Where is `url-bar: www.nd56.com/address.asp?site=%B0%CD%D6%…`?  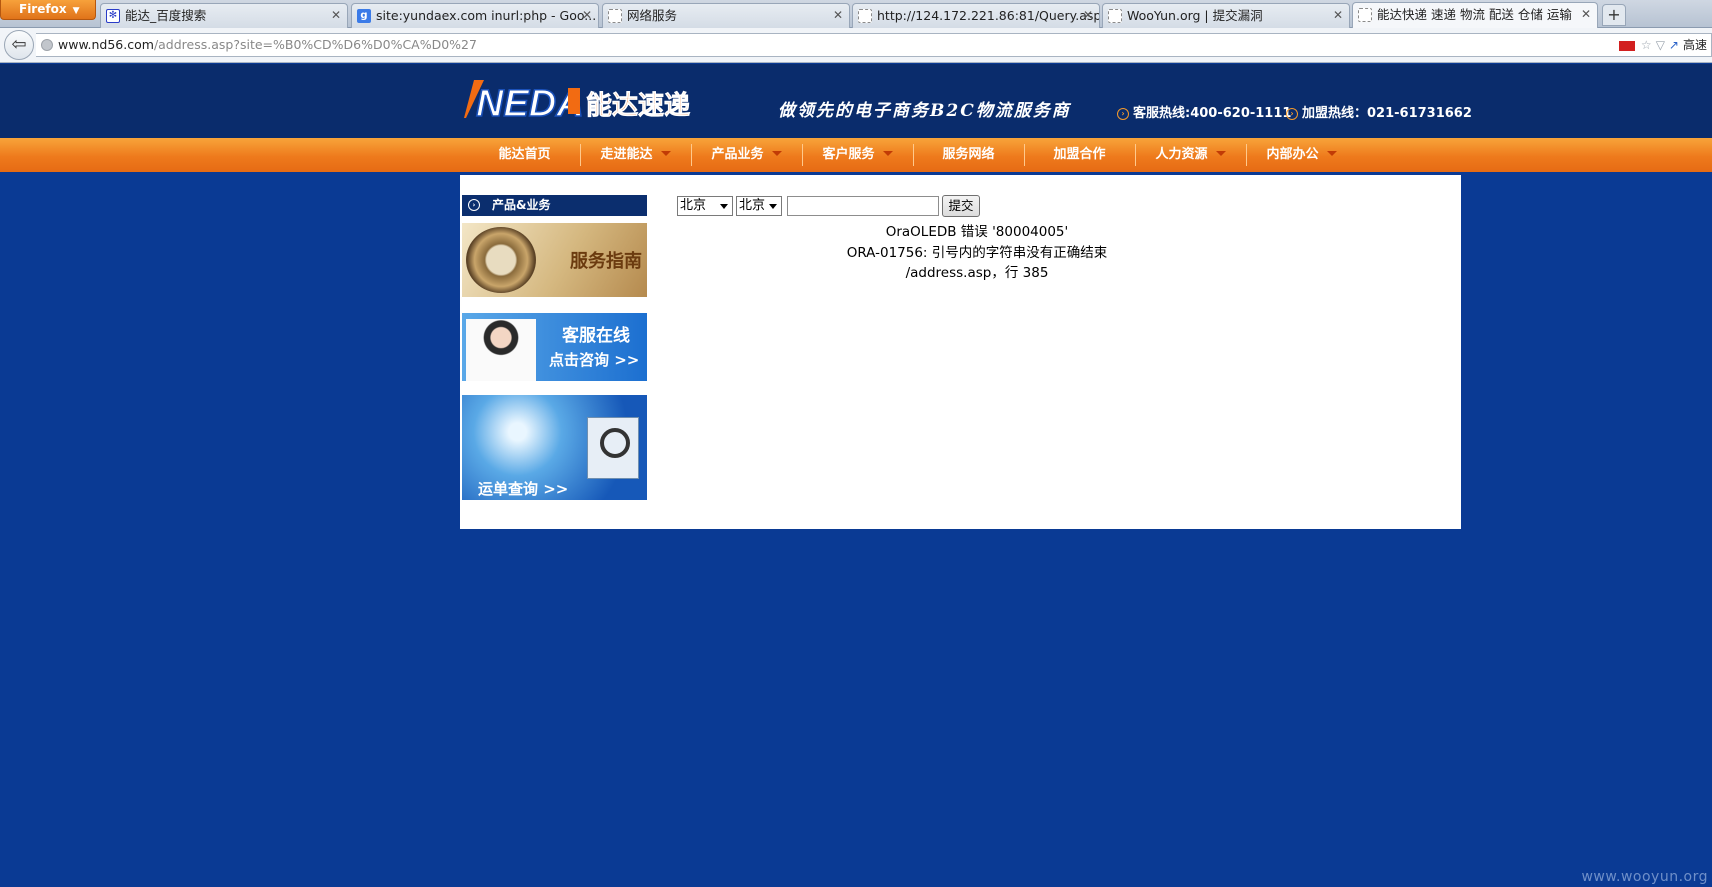
url-bar: www.nd56.com/address.asp?site=%B0%CD%D6%… is located at coordinates (874, 45).